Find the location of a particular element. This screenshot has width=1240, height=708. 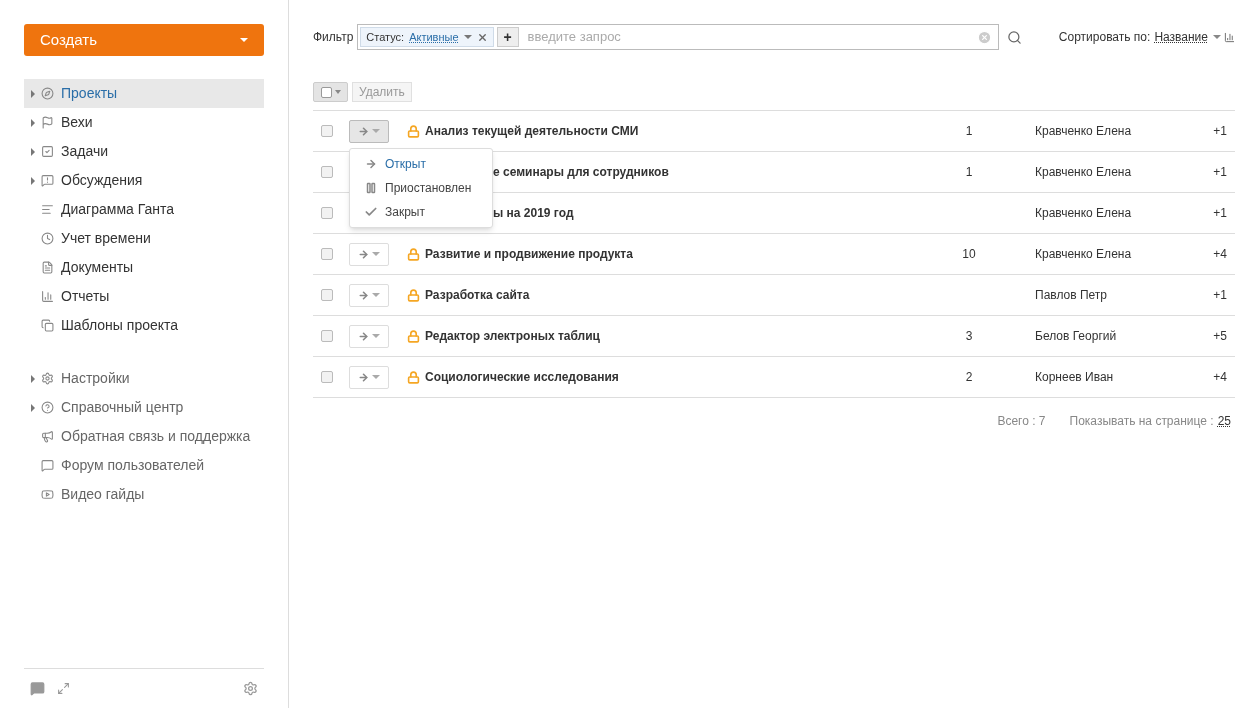

menu-item: Приостановлен is located at coordinates (421, 188).